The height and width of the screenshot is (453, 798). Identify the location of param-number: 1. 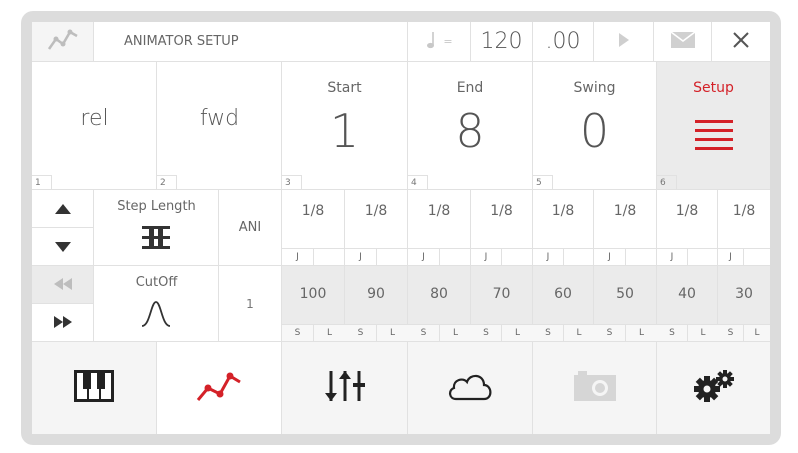
(38, 183).